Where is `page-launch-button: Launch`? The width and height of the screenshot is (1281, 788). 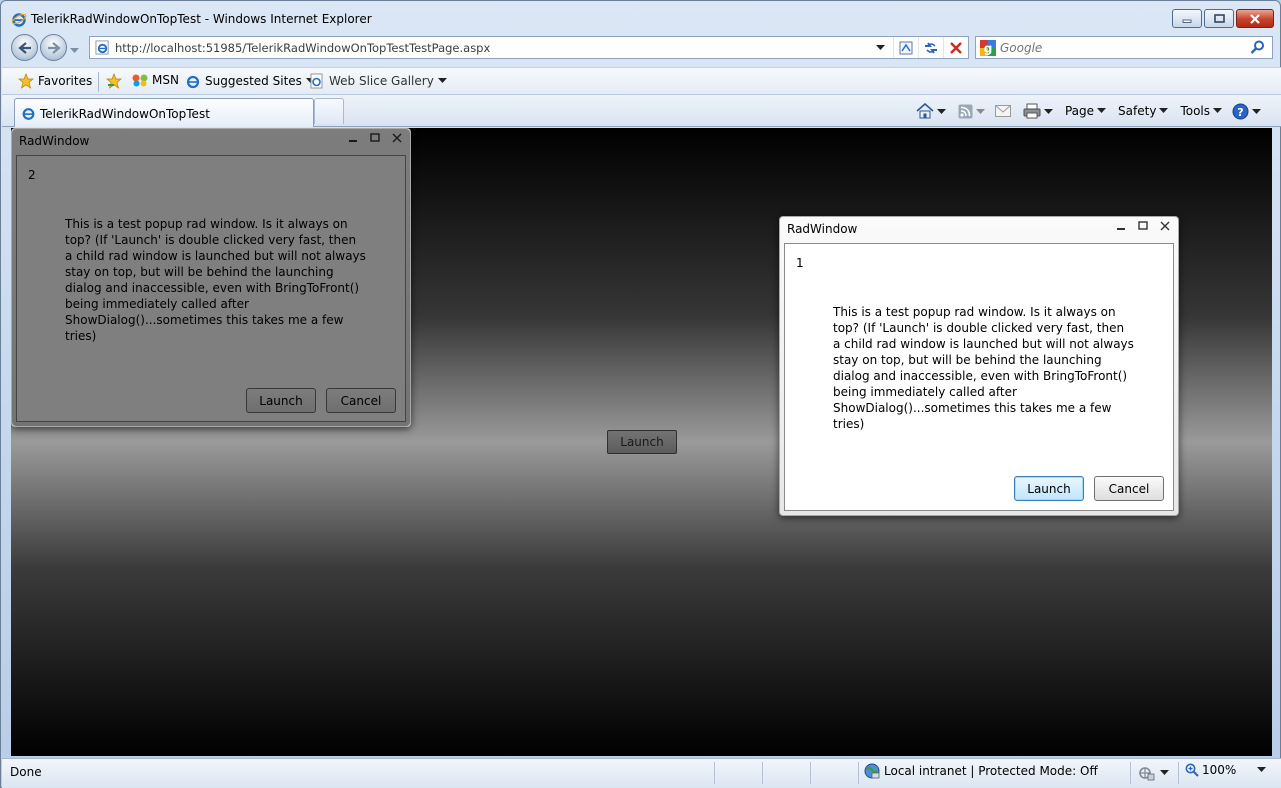
page-launch-button: Launch is located at coordinates (642, 442).